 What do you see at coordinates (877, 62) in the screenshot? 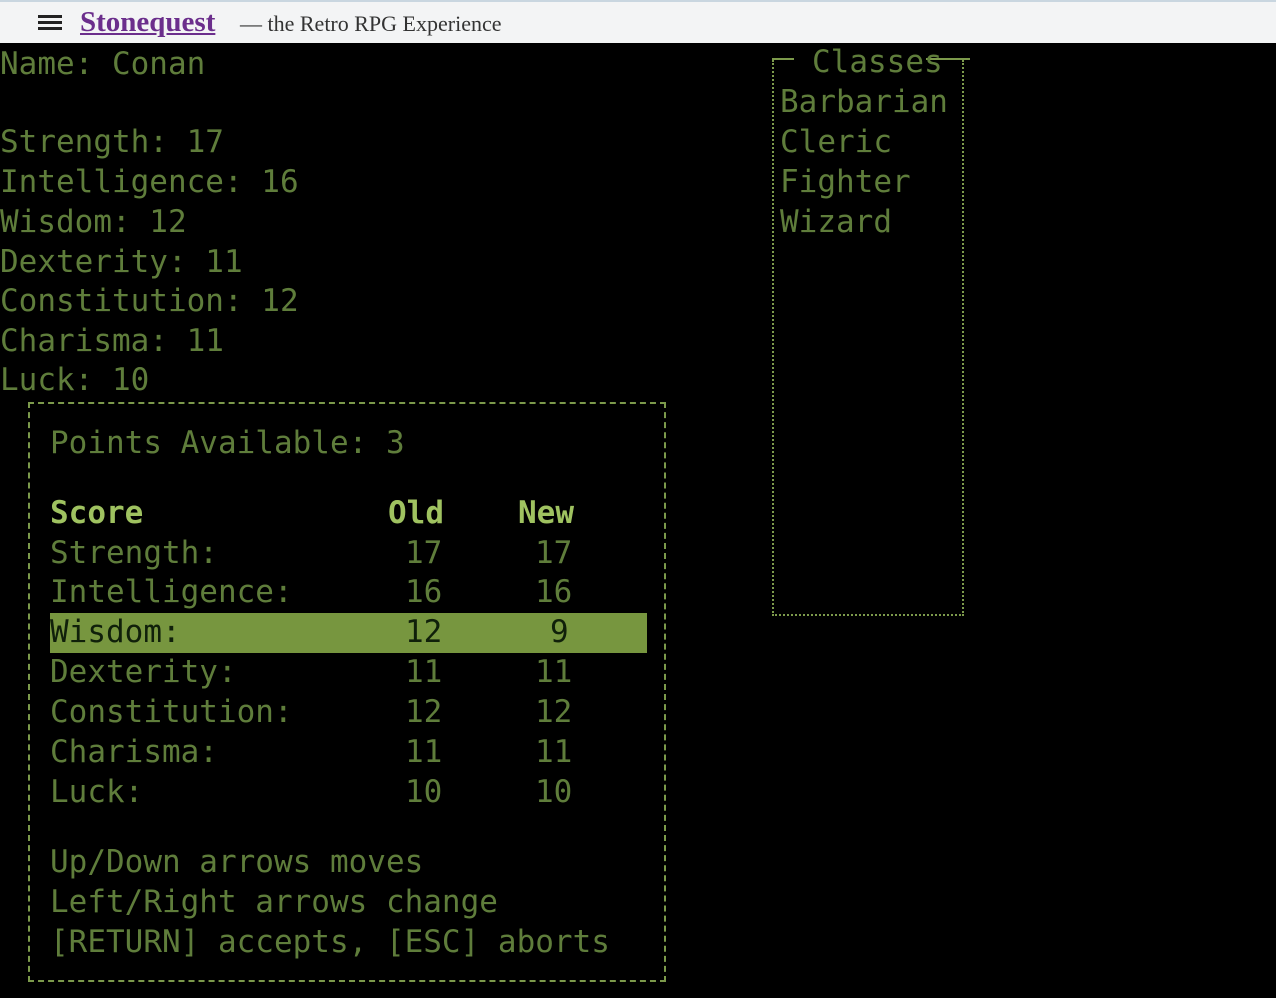
I see `classes-title: Classes` at bounding box center [877, 62].